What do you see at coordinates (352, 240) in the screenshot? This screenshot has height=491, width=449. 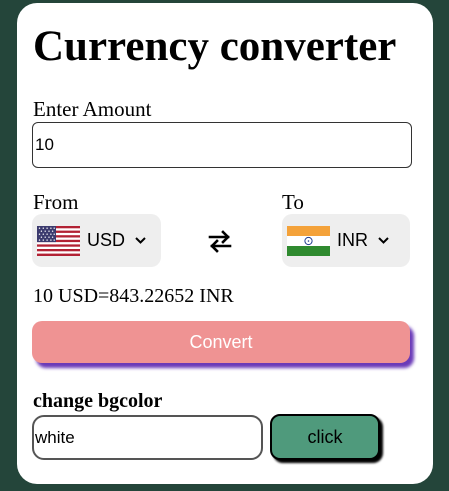 I see `to-currency-code: INR` at bounding box center [352, 240].